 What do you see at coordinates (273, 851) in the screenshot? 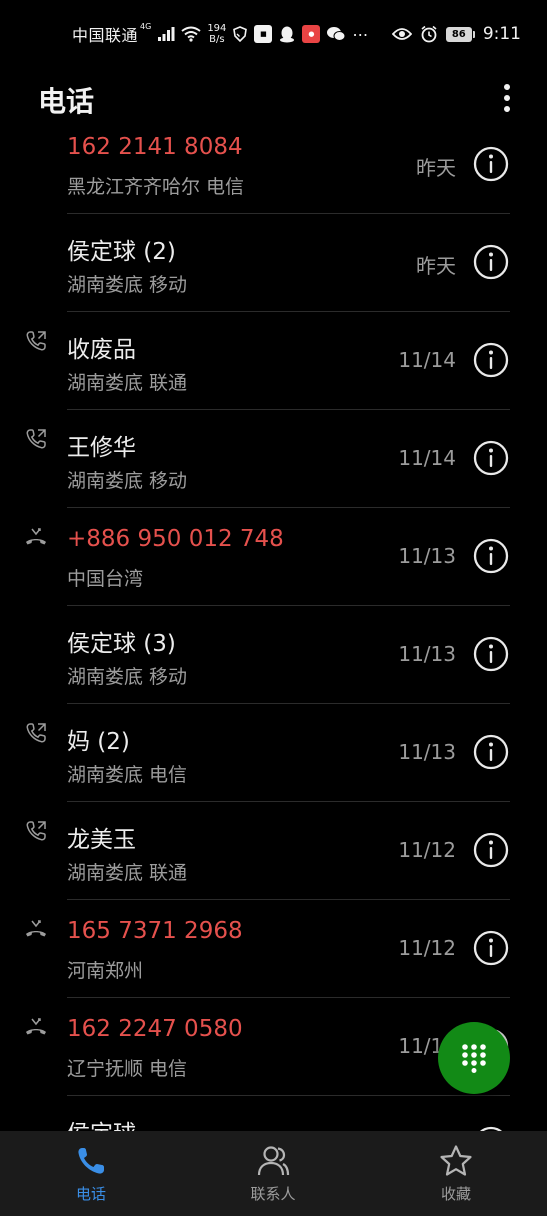
I see `call-log-row: 龙美玉湖南娄底 联通 11/12` at bounding box center [273, 851].